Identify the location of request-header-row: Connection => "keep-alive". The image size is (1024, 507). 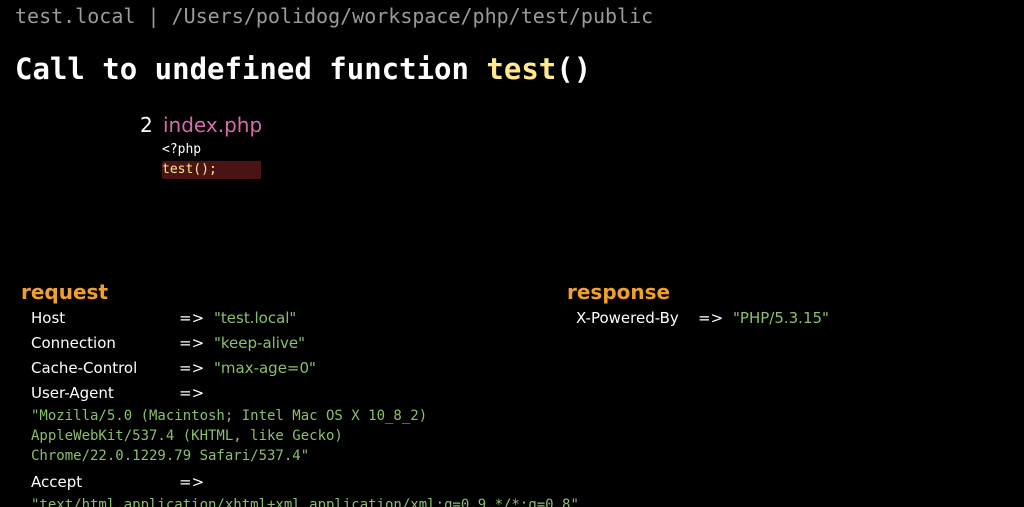
(168, 343).